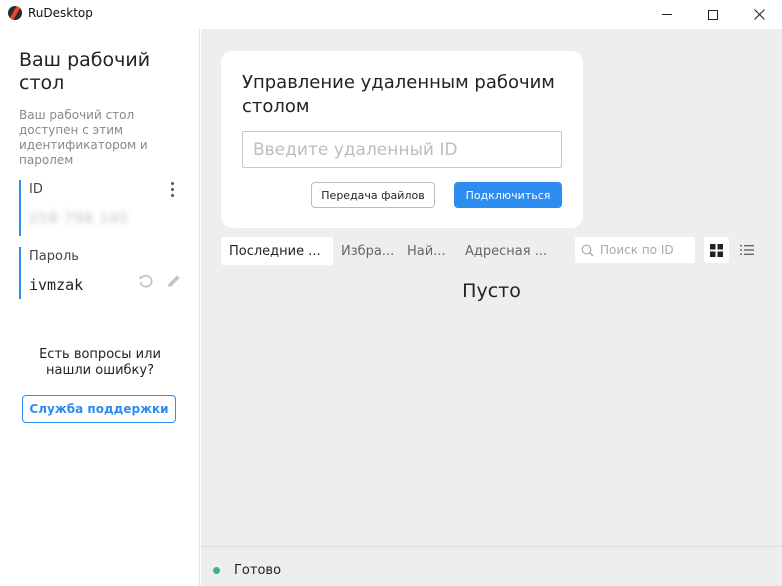  Describe the element at coordinates (216, 570) in the screenshot. I see `status-indicator-icon` at that location.